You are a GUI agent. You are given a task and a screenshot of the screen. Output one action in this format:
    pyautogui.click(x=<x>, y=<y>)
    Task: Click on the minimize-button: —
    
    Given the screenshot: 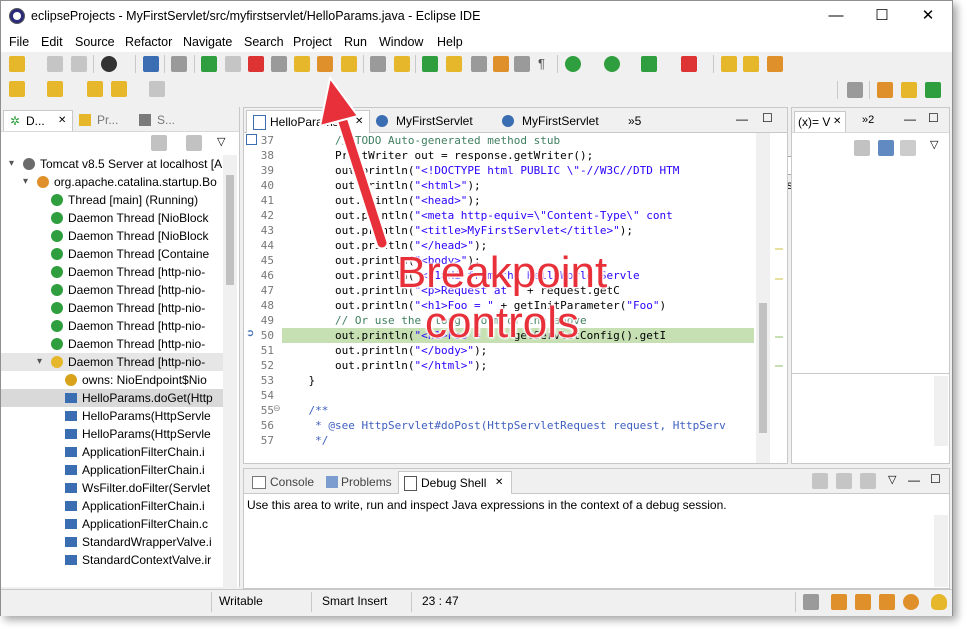 What is the action you would take?
    pyautogui.click(x=836, y=16)
    